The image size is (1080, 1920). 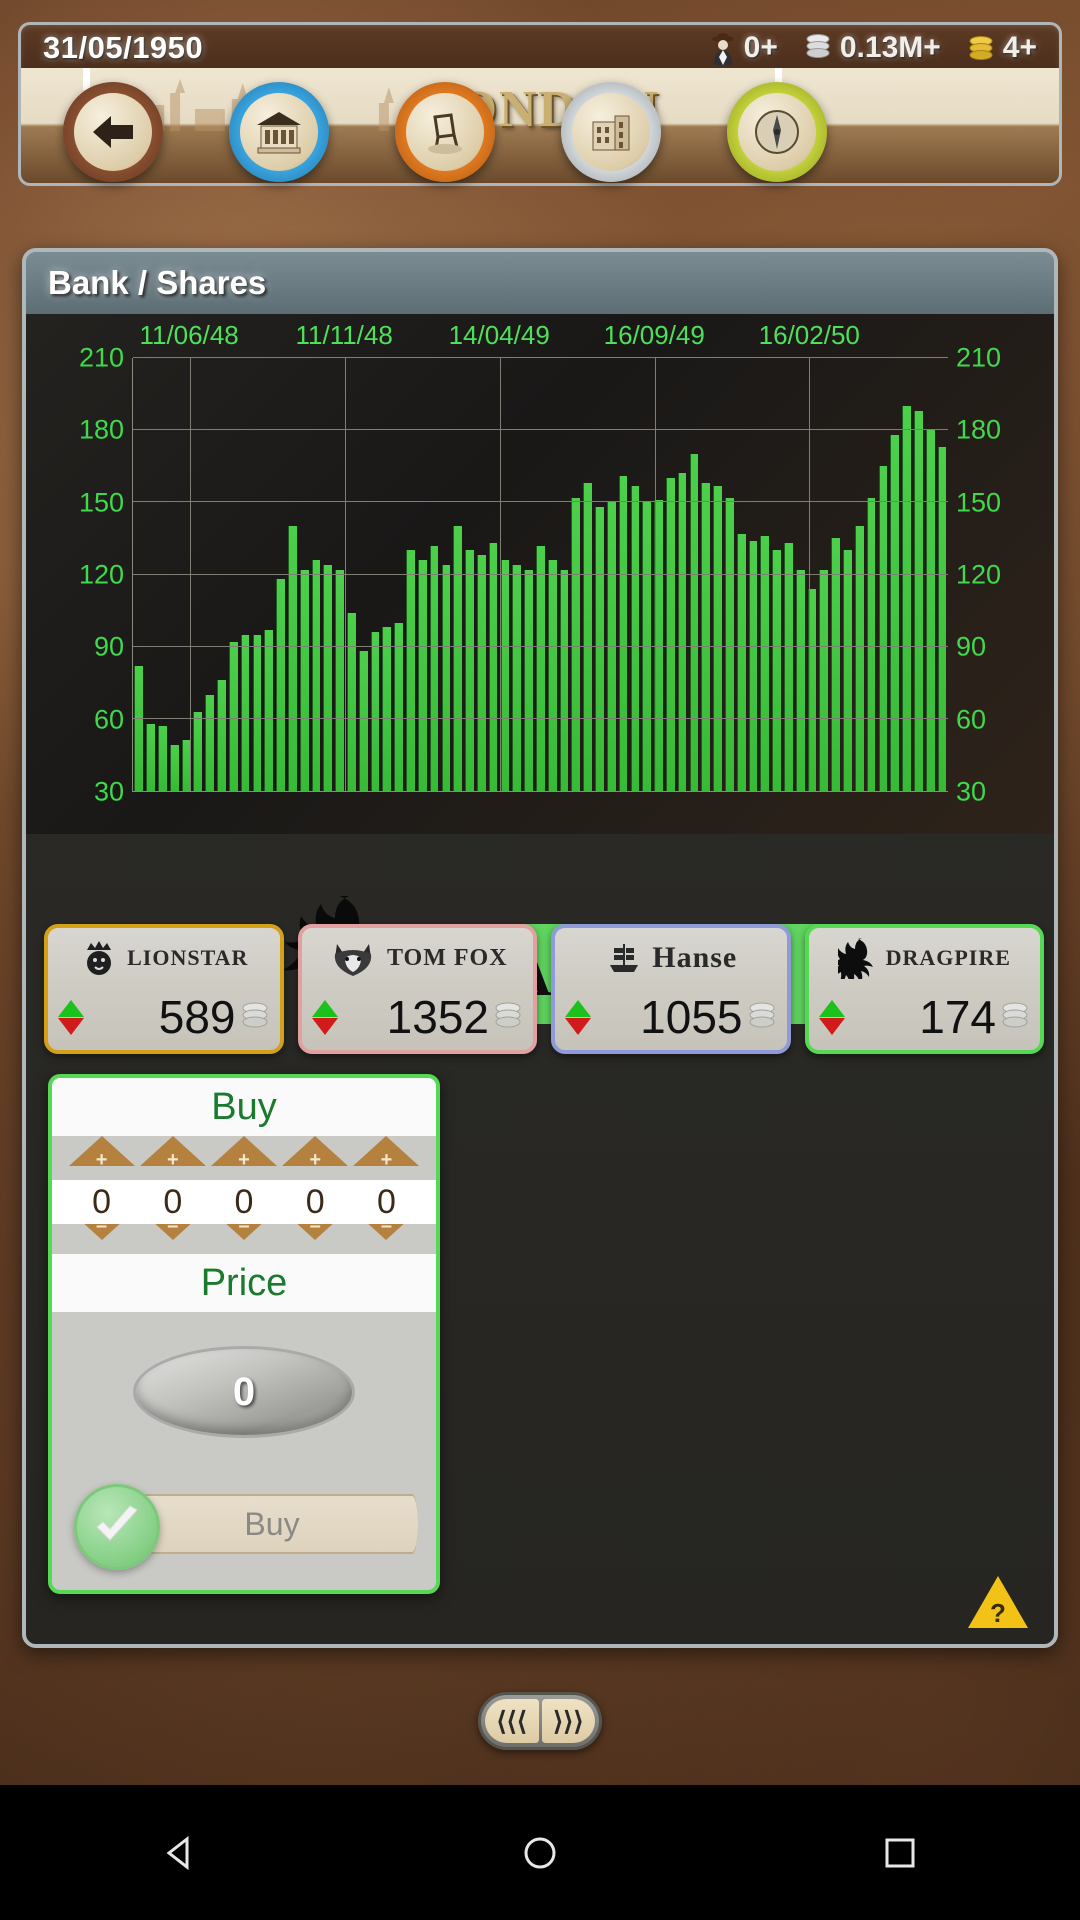 I want to click on game-speed-control: ⟨⟨⟨ ⟩⟩⟩, so click(x=540, y=1721).